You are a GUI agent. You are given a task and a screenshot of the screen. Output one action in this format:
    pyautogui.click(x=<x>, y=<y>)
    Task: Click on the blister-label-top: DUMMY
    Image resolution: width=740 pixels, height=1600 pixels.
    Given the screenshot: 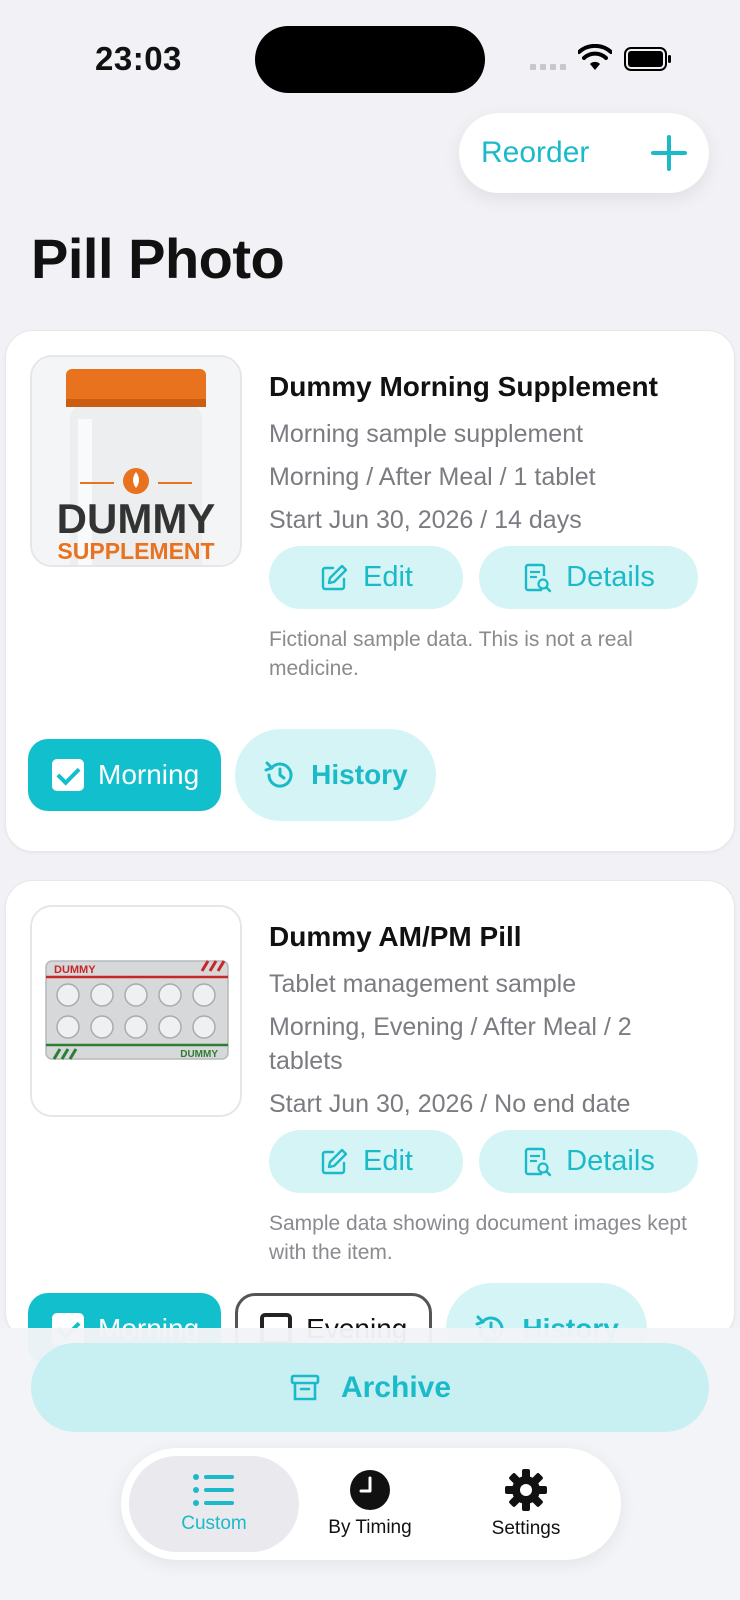 What is the action you would take?
    pyautogui.click(x=75, y=970)
    